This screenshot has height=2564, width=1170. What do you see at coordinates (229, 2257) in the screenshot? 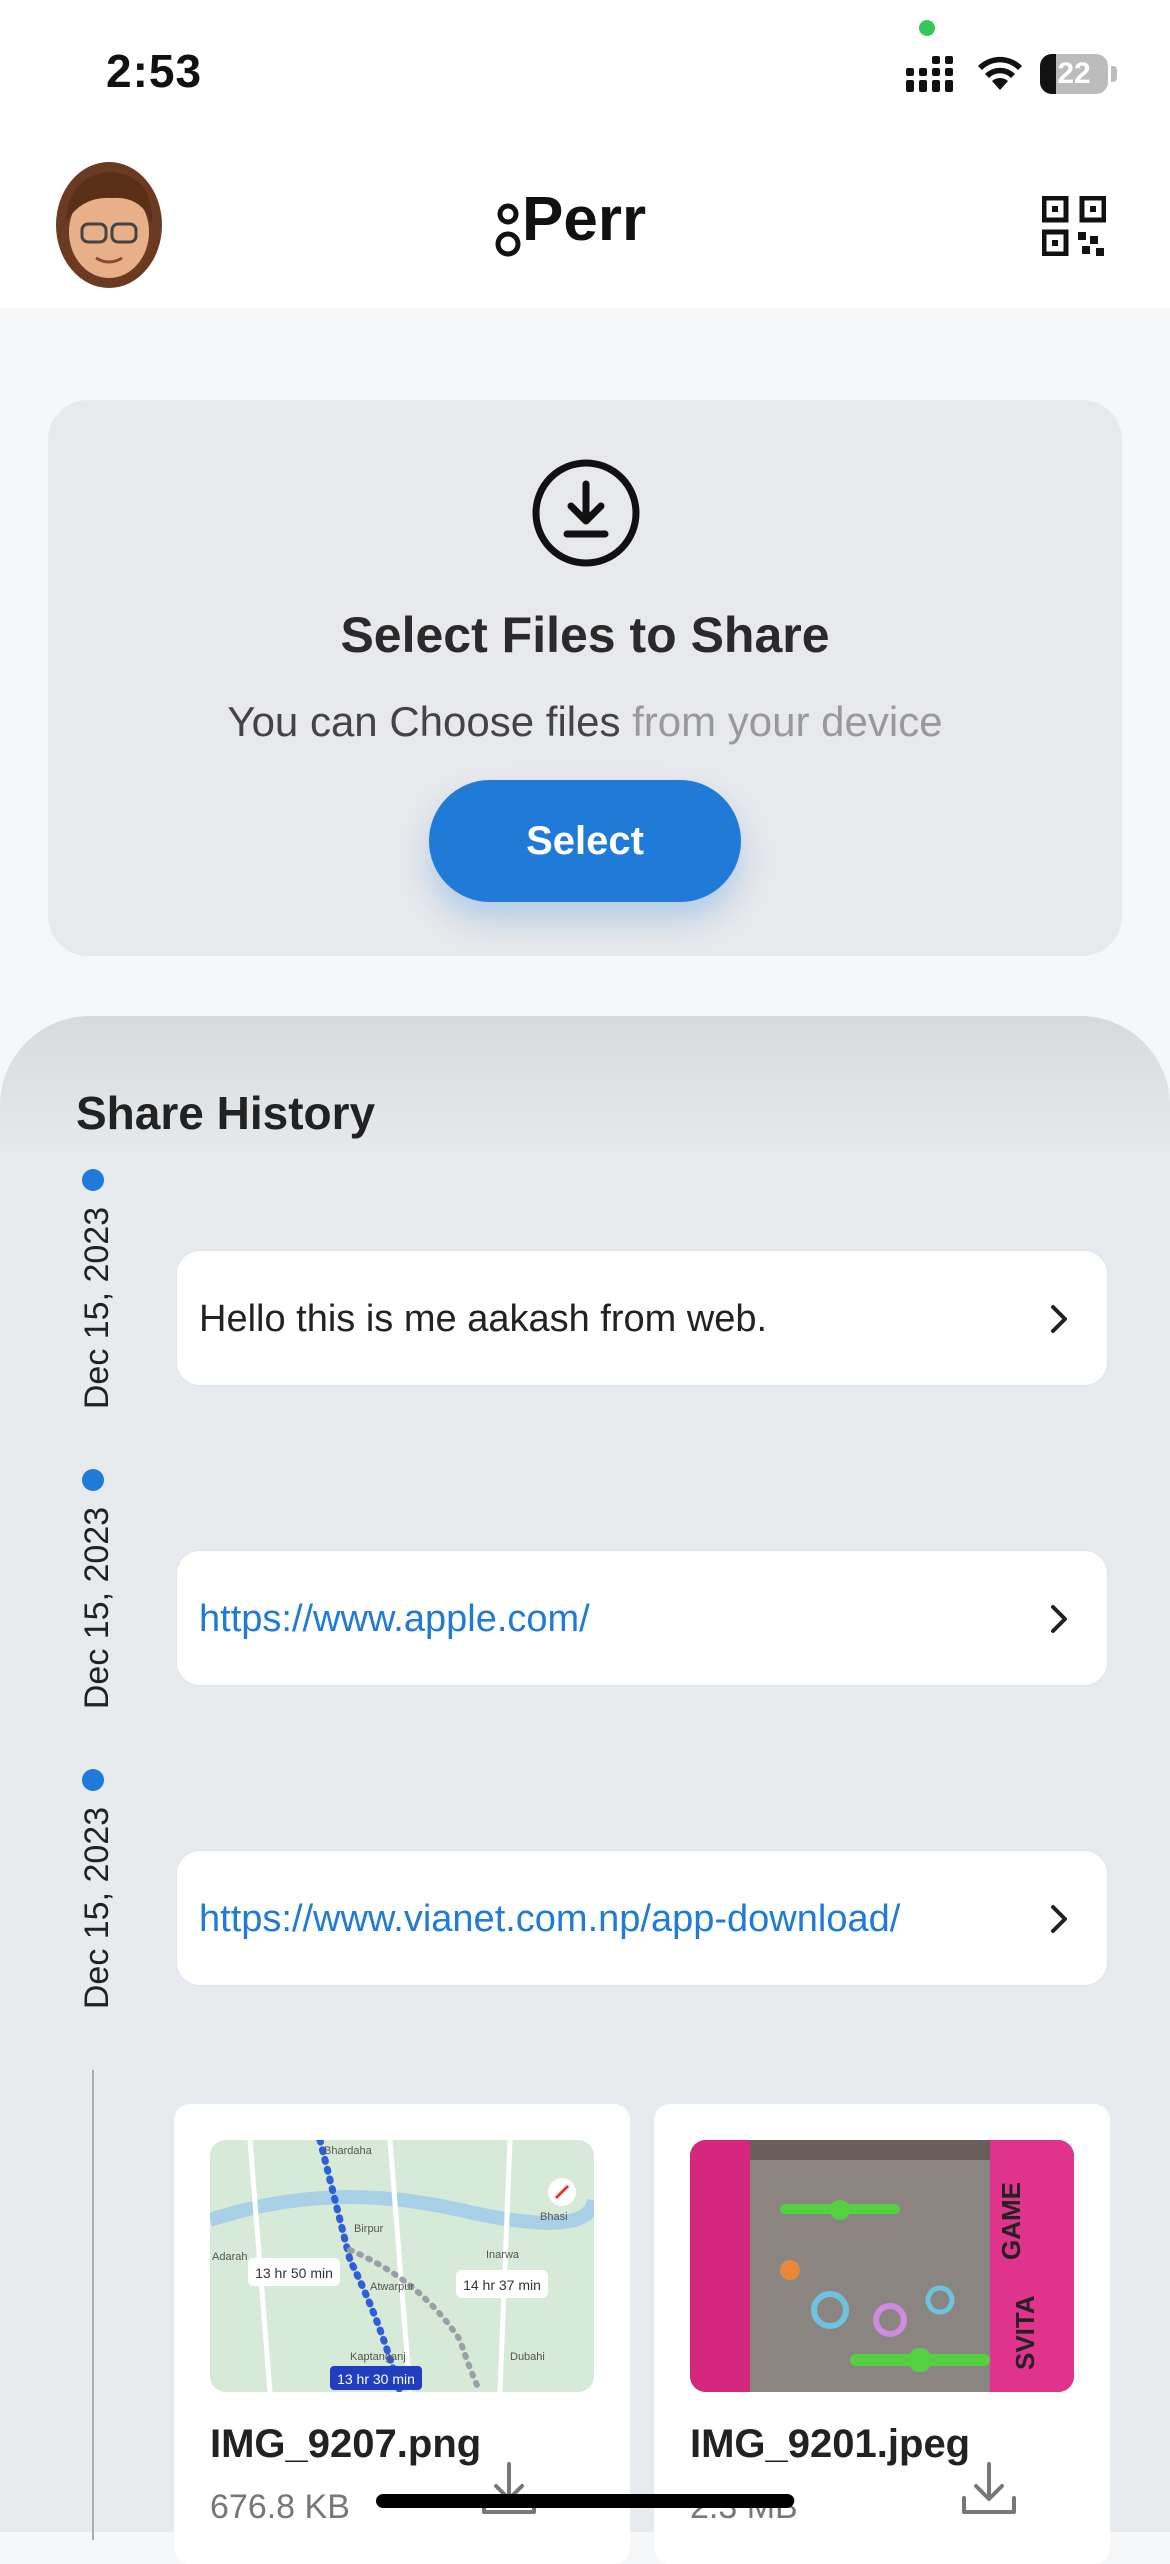
I see `map-place-label: Adarah` at bounding box center [229, 2257].